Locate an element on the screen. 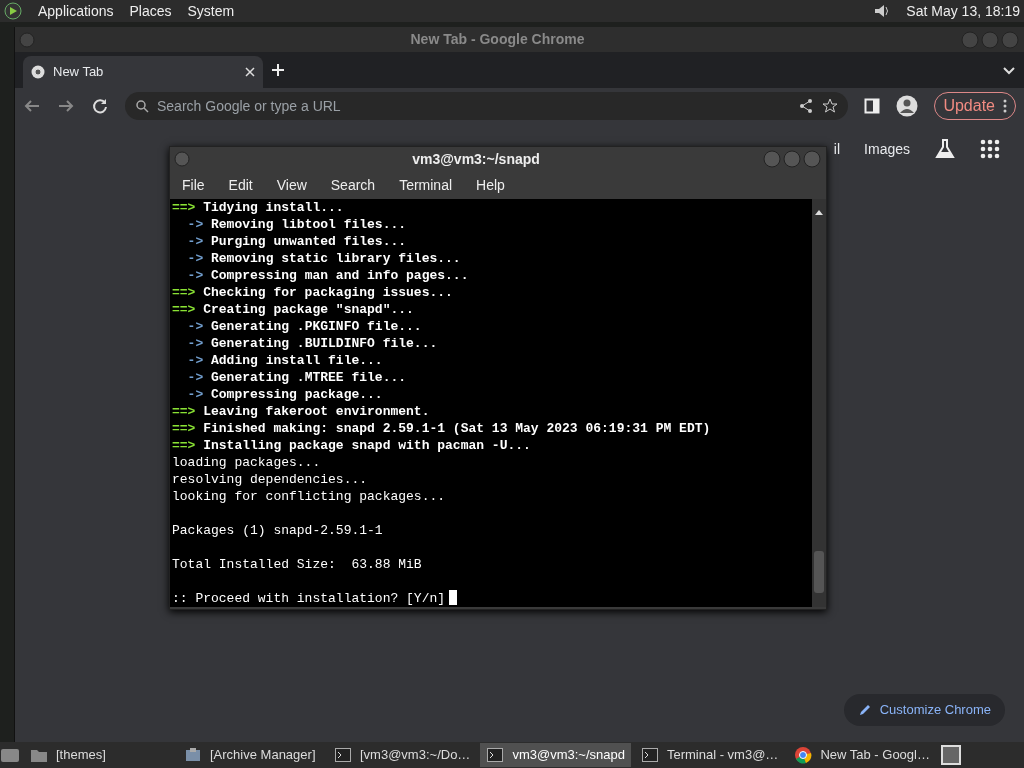 The image size is (1024, 768). new-tab-icon is located at coordinates (278, 70).